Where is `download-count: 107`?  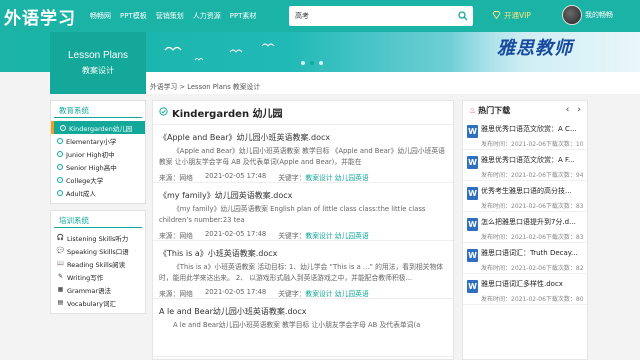
download-count: 107 is located at coordinates (579, 144).